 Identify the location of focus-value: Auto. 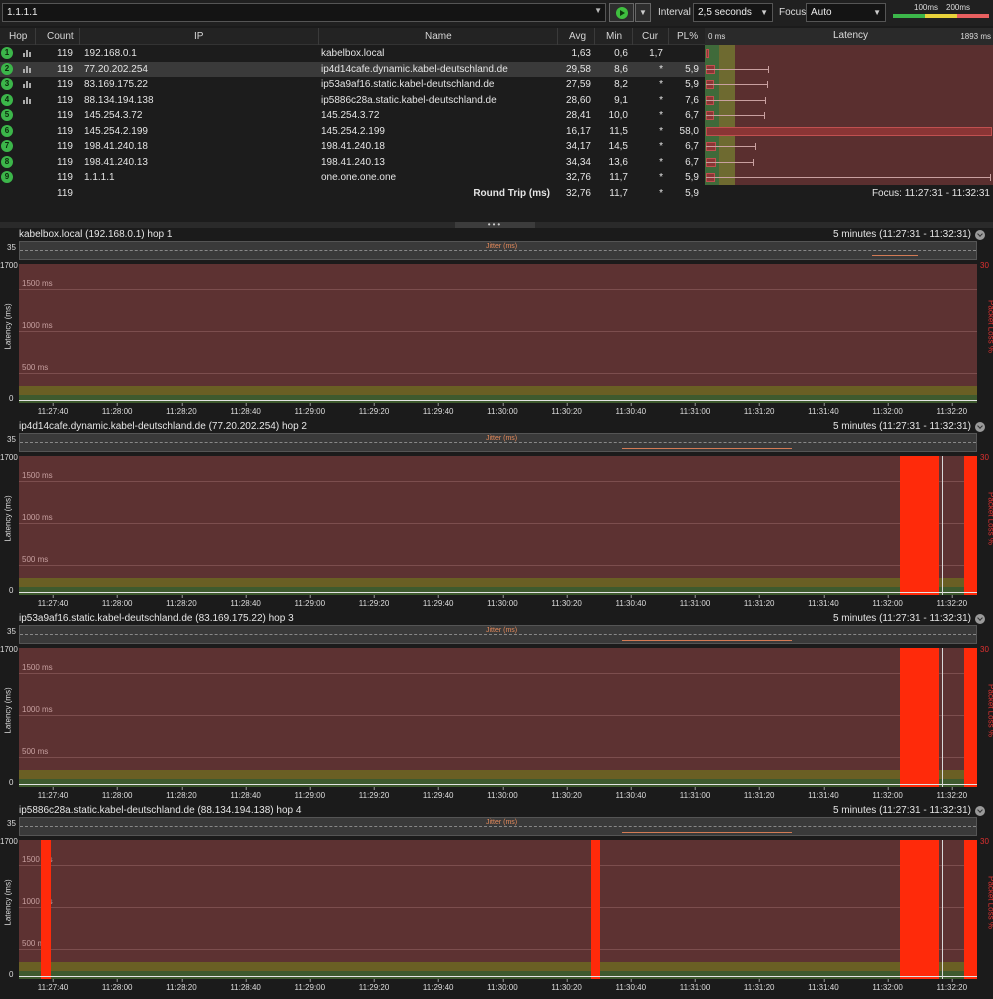
(821, 12).